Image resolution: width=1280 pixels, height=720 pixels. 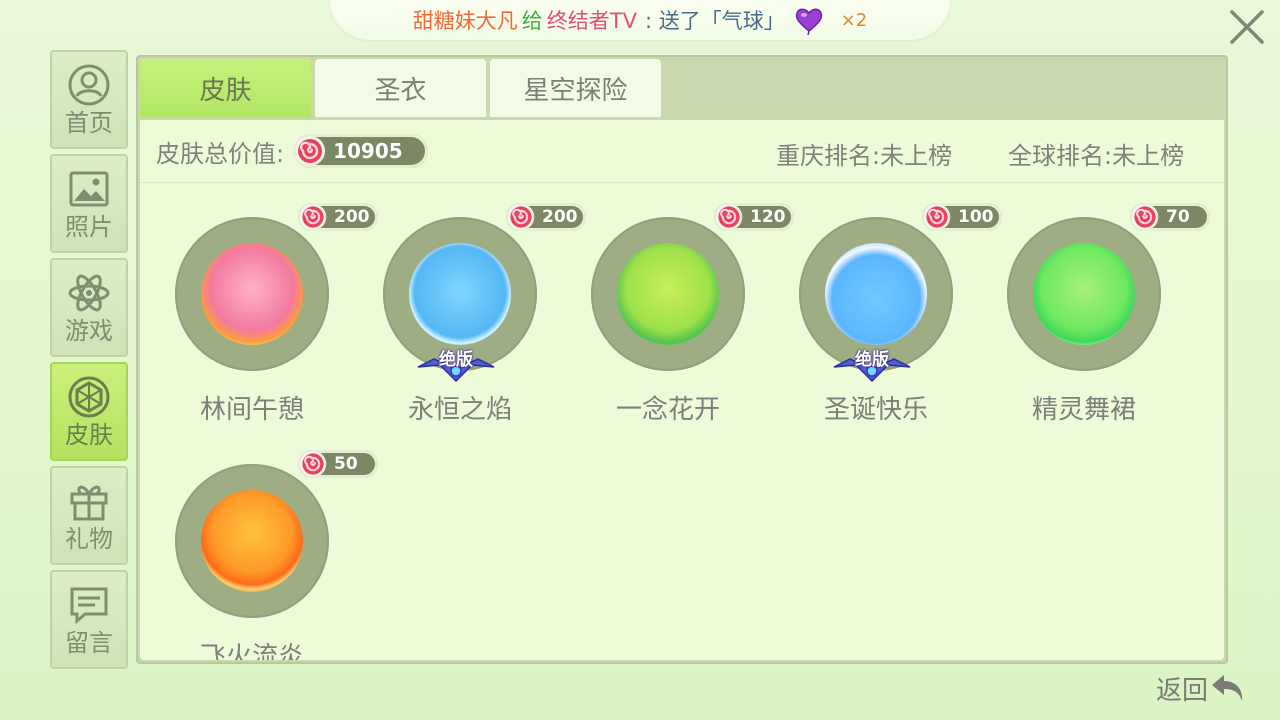 I want to click on tab-star-adventure: 星空探险, so click(x=575, y=88).